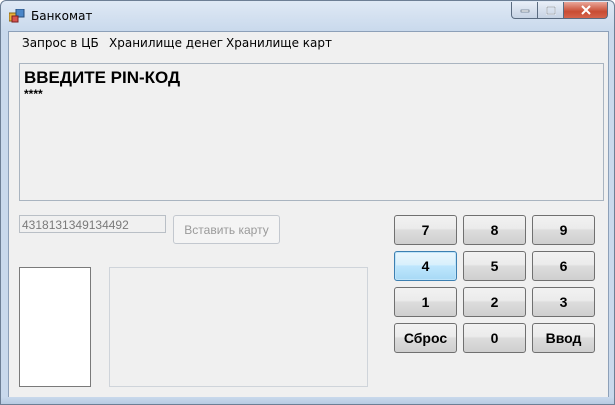  What do you see at coordinates (563, 230) in the screenshot?
I see `key-9: 9` at bounding box center [563, 230].